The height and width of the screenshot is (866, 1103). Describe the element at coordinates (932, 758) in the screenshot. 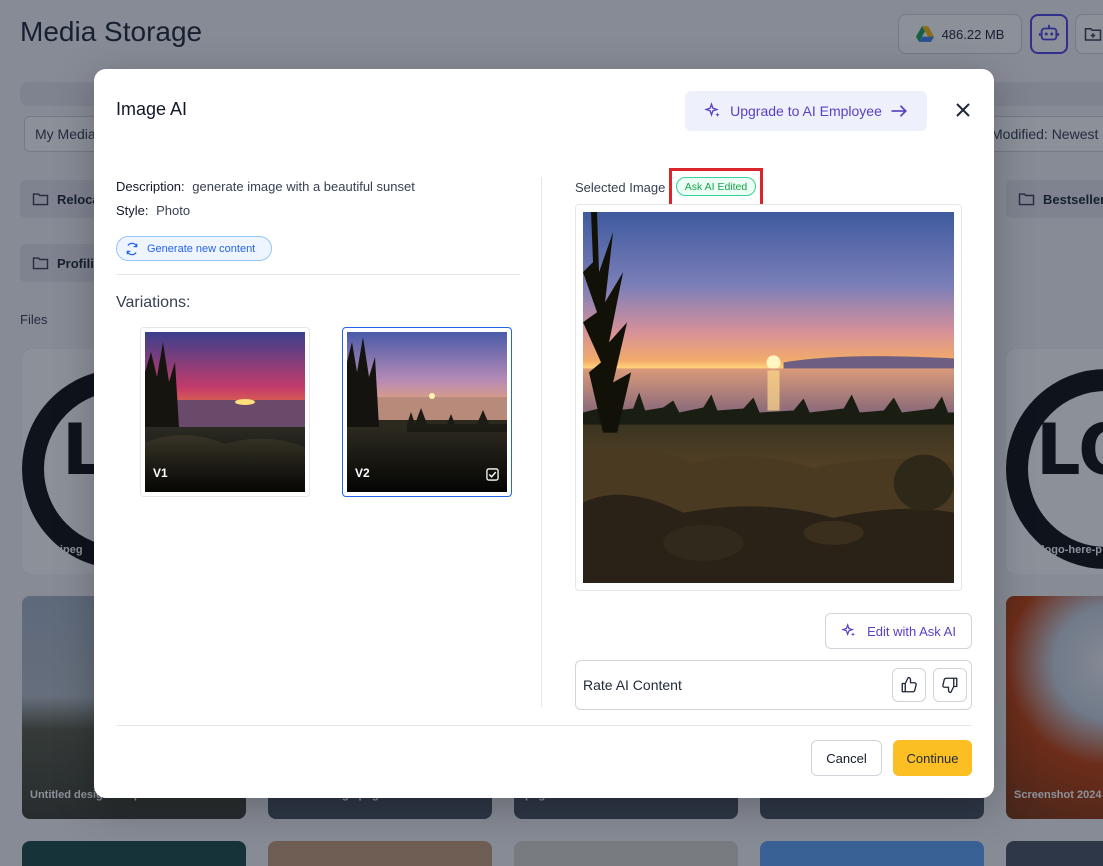

I see `continue-button: Continue` at that location.